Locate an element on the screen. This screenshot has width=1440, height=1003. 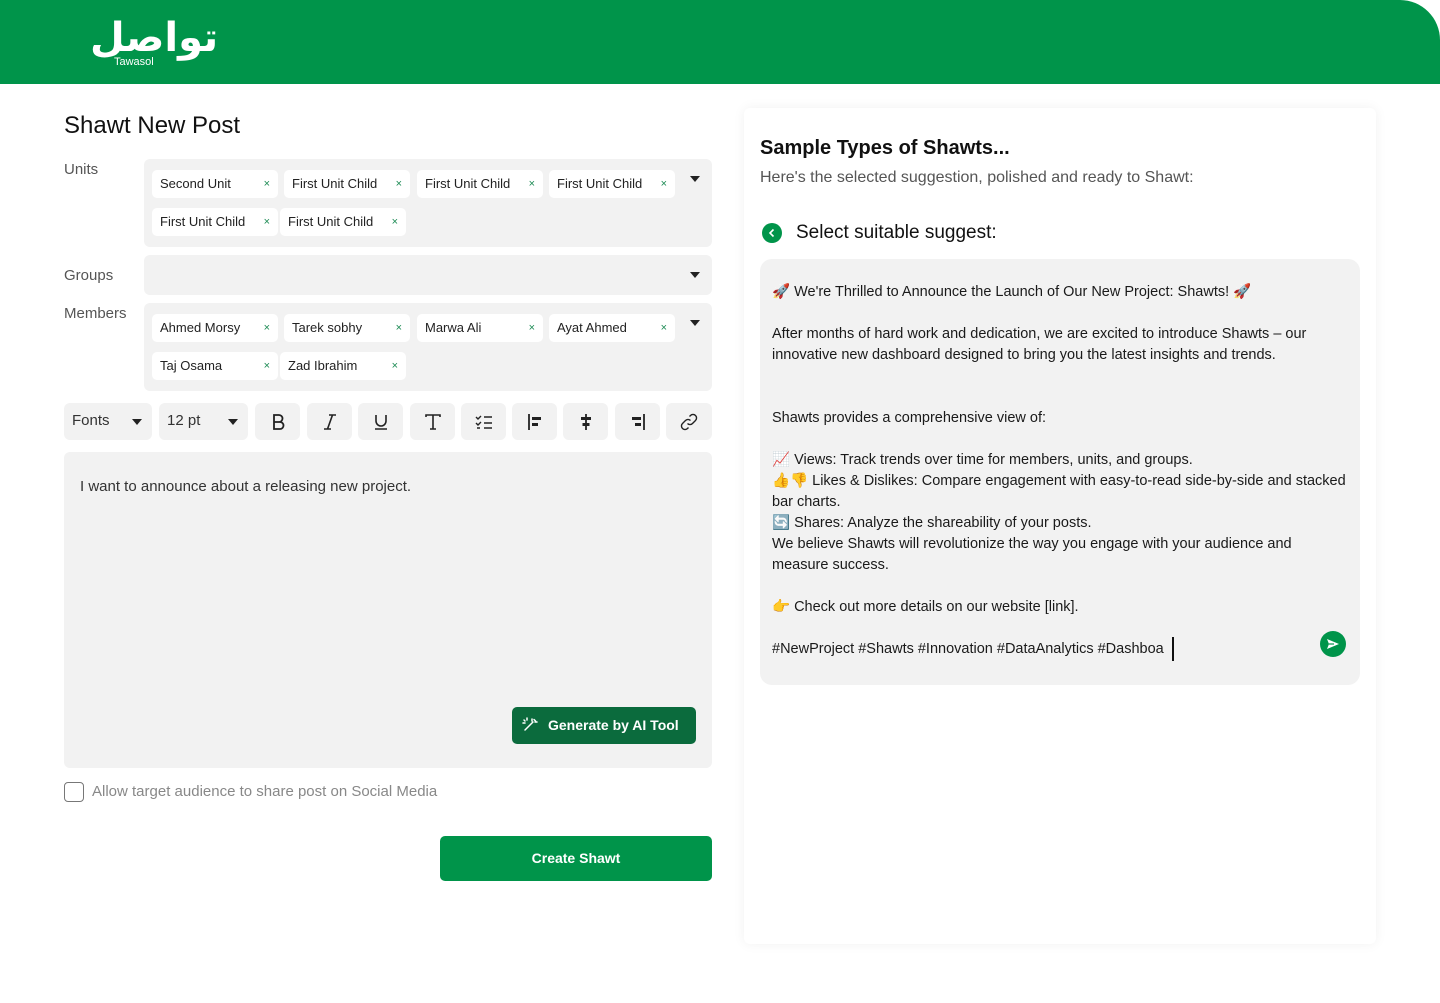
create-shawt-button: Create Shawt is located at coordinates (576, 858).